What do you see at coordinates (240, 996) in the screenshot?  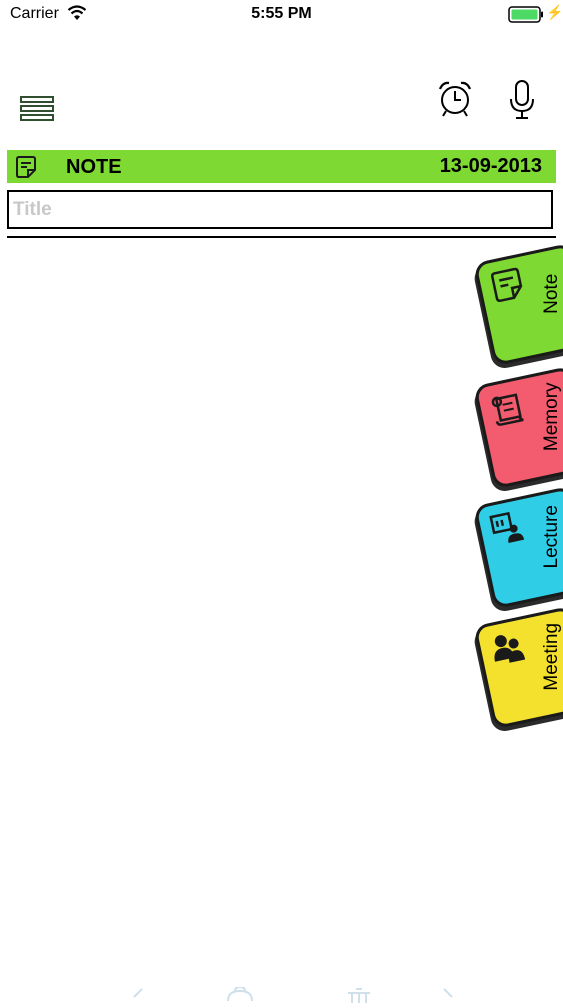 I see `basket-icon` at bounding box center [240, 996].